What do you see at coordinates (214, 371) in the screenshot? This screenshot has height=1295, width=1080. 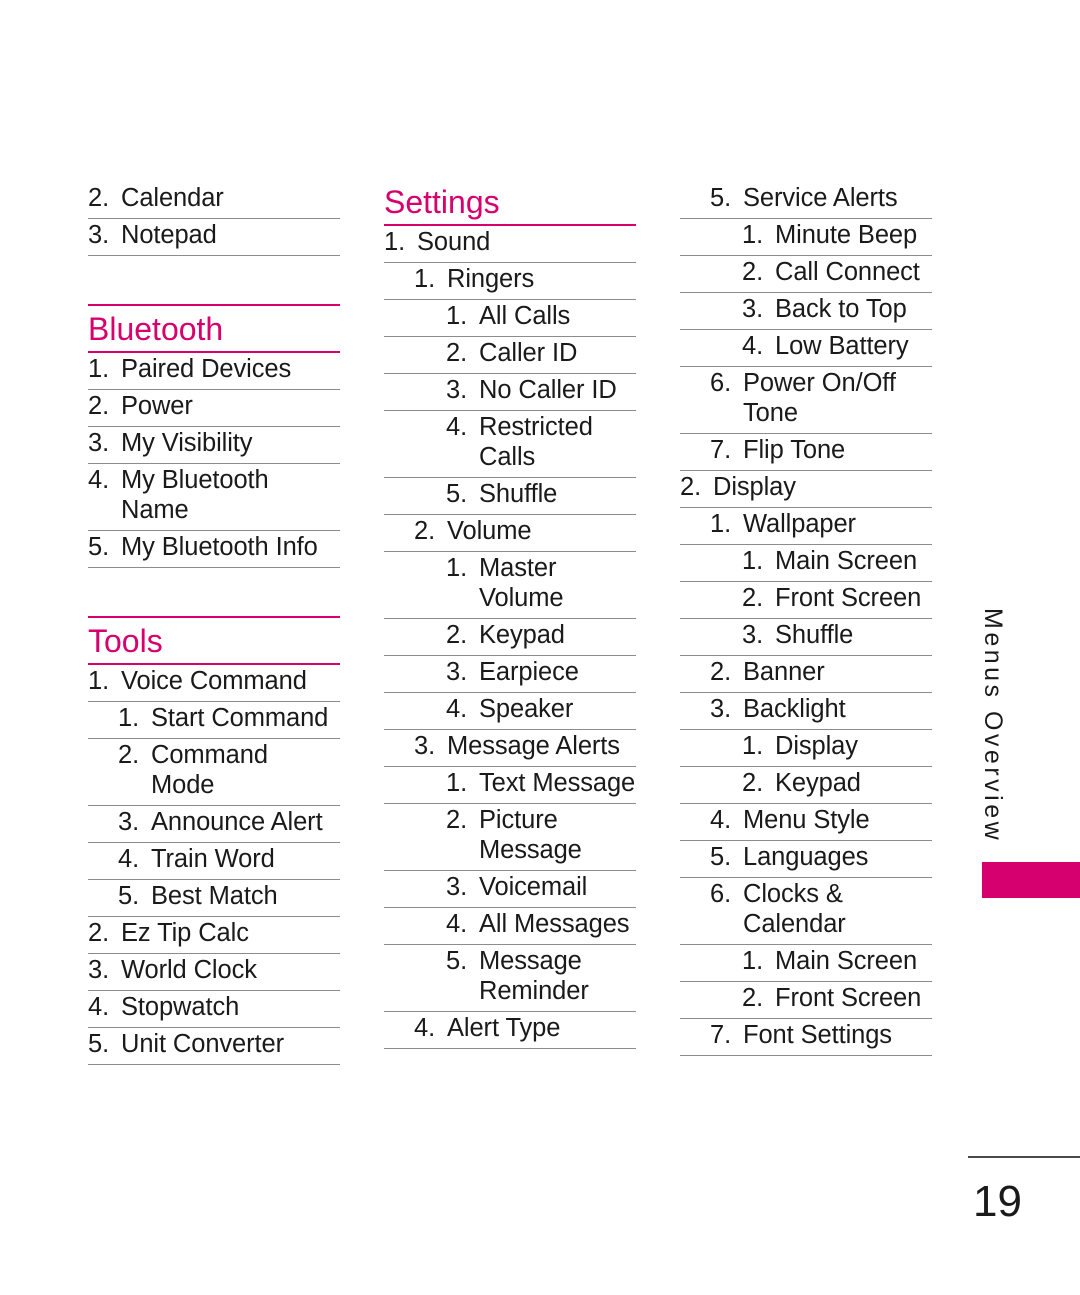 I see `menu-entry: 1. Paired Devices` at bounding box center [214, 371].